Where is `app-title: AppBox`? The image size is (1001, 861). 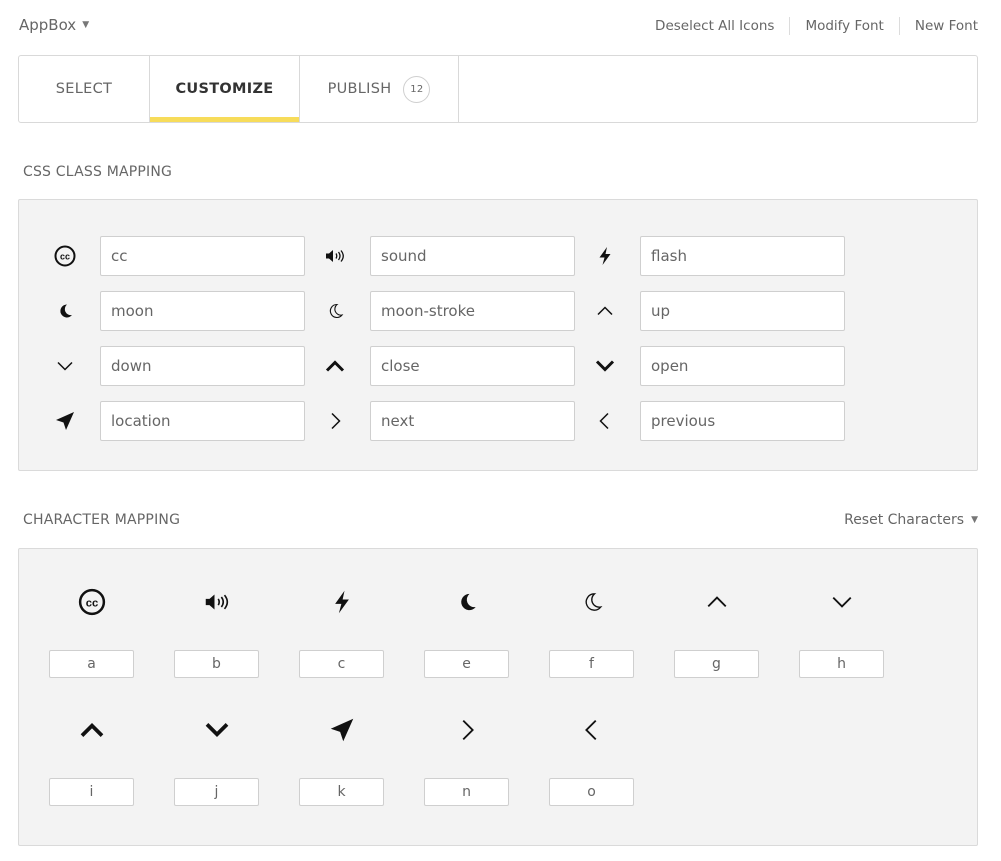
app-title: AppBox is located at coordinates (48, 25).